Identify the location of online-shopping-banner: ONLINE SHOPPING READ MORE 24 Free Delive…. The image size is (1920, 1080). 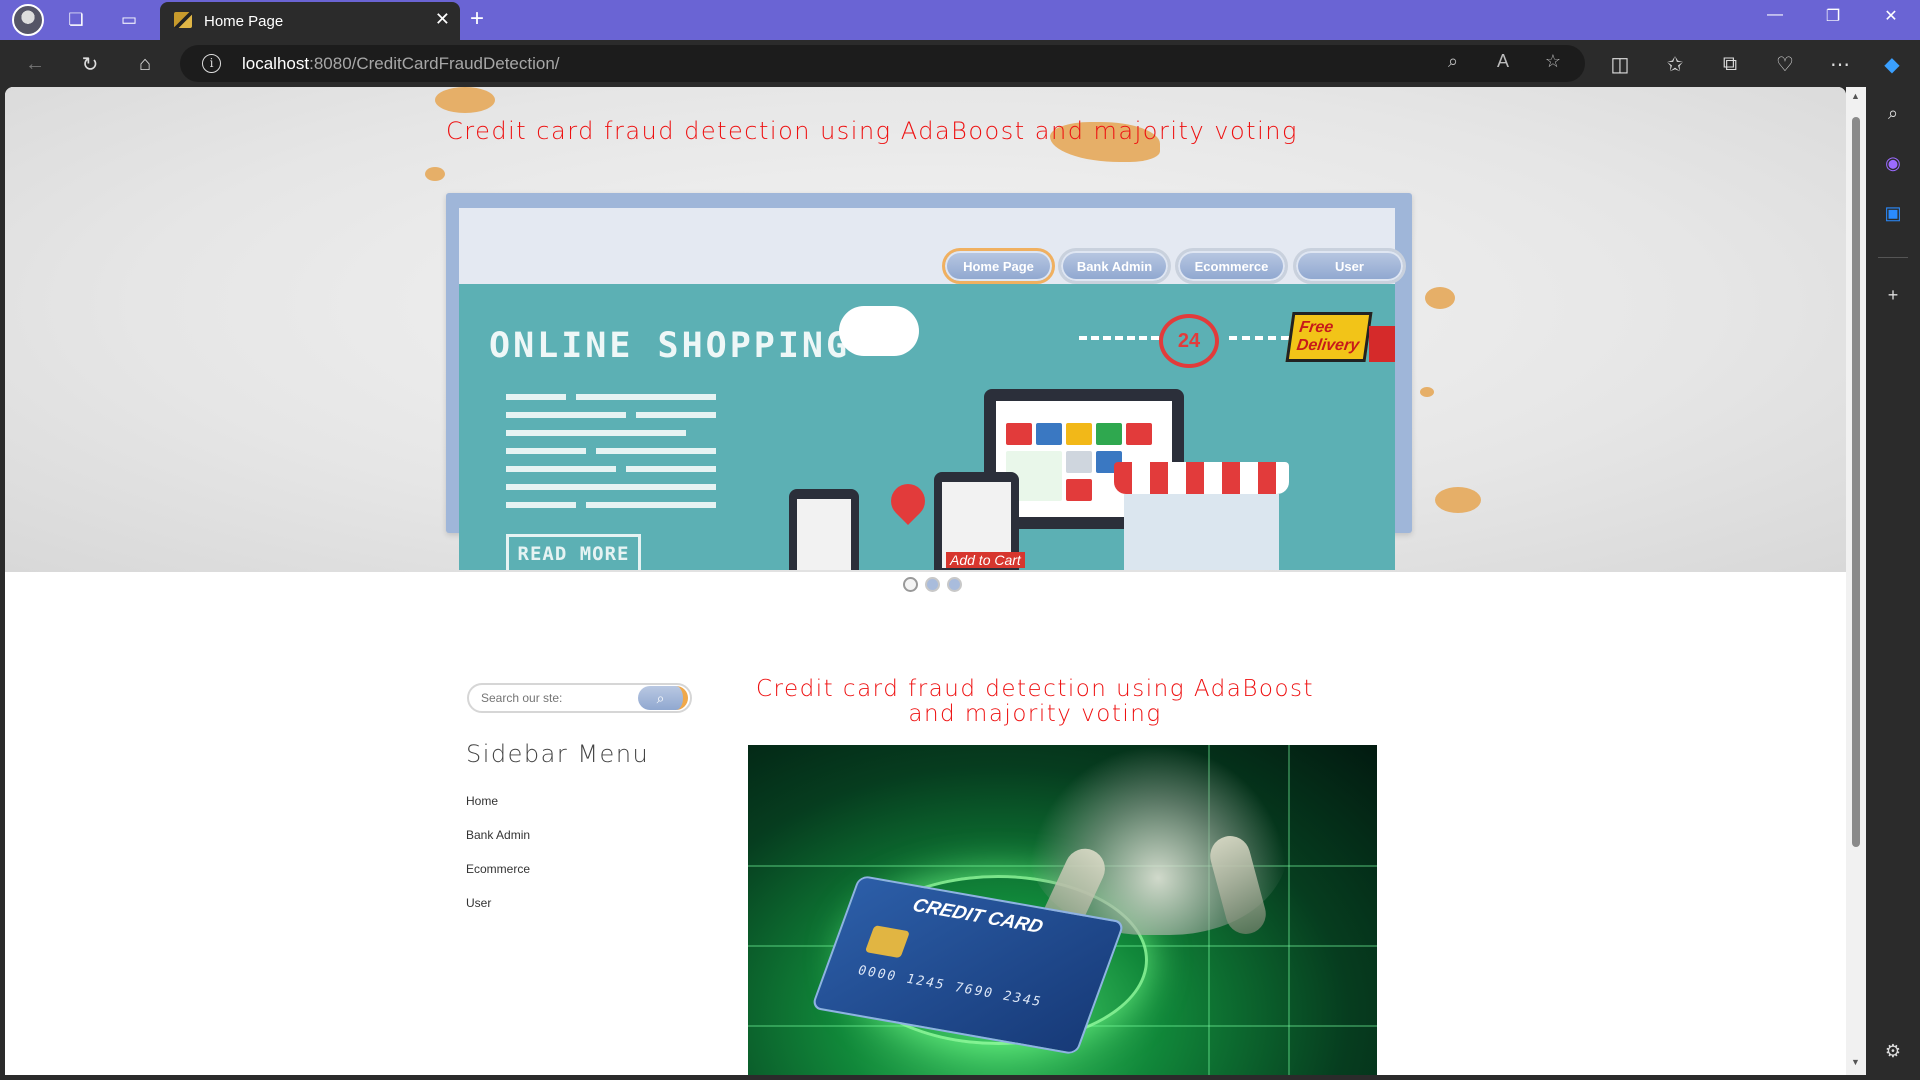
(927, 427).